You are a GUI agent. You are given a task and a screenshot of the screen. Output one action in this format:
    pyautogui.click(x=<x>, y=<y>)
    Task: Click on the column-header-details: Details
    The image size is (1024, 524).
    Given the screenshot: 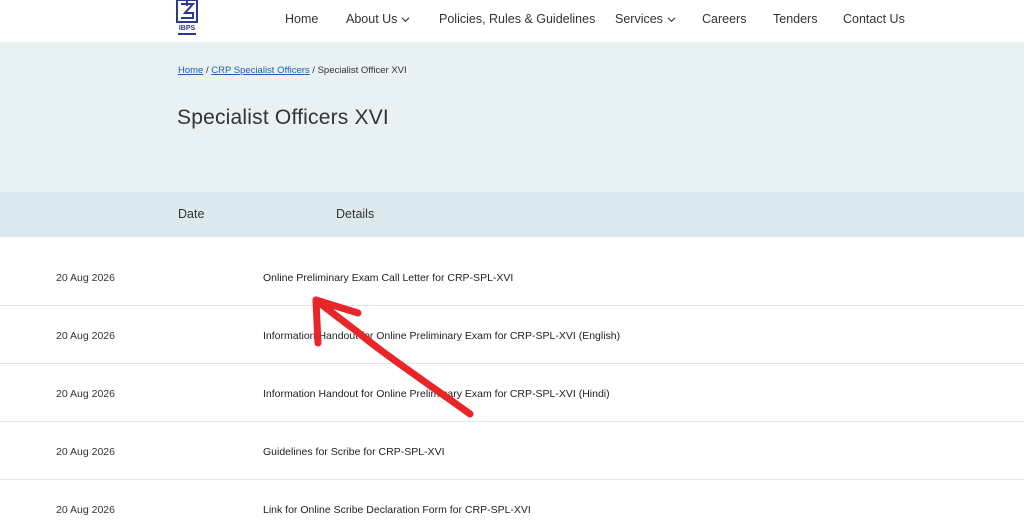 What is the action you would take?
    pyautogui.click(x=355, y=214)
    